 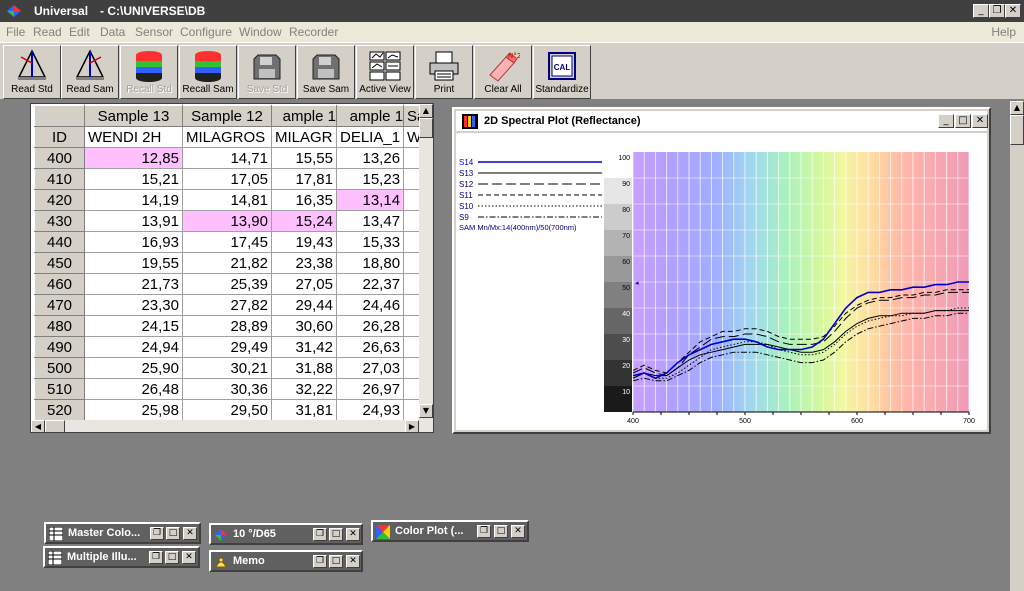 I want to click on reflectance-cell: 31,42, so click(x=304, y=347).